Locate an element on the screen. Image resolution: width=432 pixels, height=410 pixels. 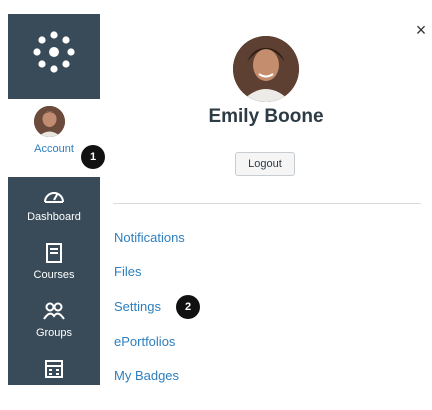
nav-item-calendar-label: Calendar is located at coordinates (54, 391).